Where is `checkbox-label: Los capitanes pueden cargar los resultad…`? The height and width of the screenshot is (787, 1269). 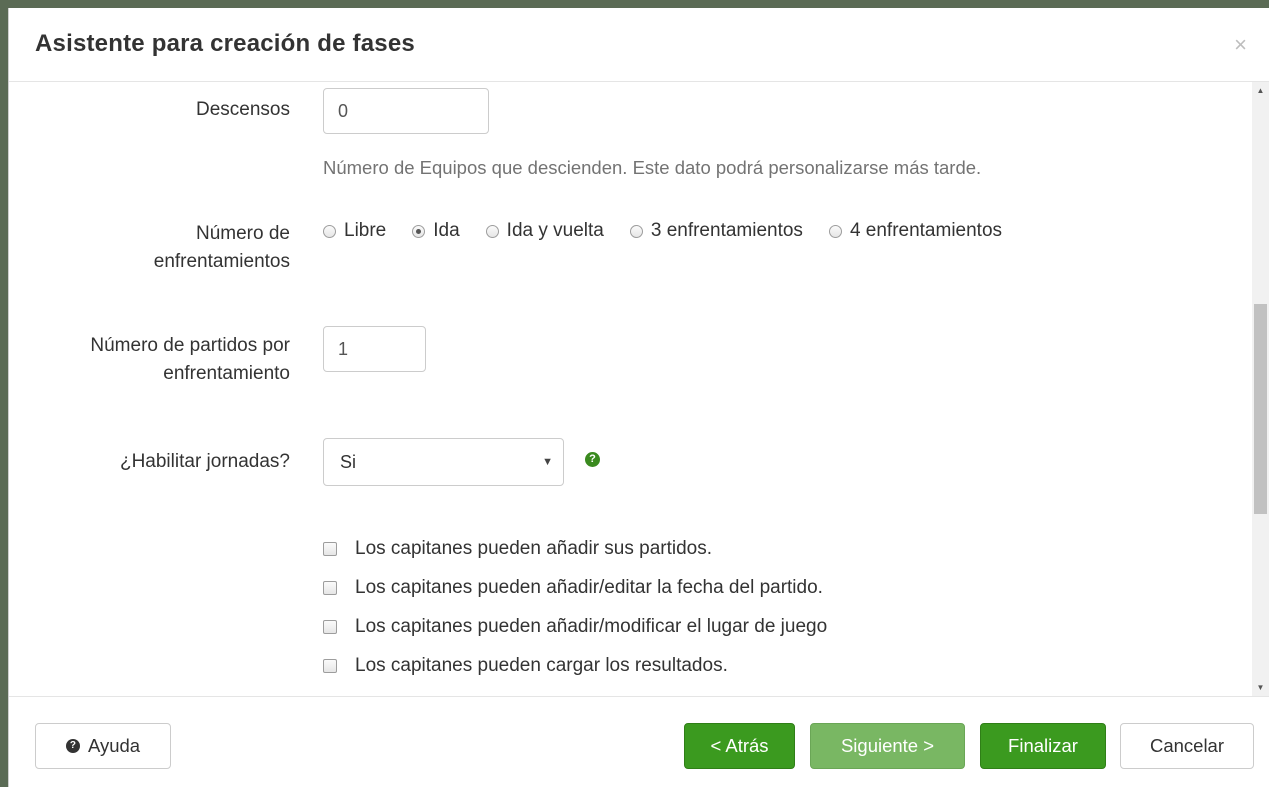 checkbox-label: Los capitanes pueden cargar los resultad… is located at coordinates (541, 665).